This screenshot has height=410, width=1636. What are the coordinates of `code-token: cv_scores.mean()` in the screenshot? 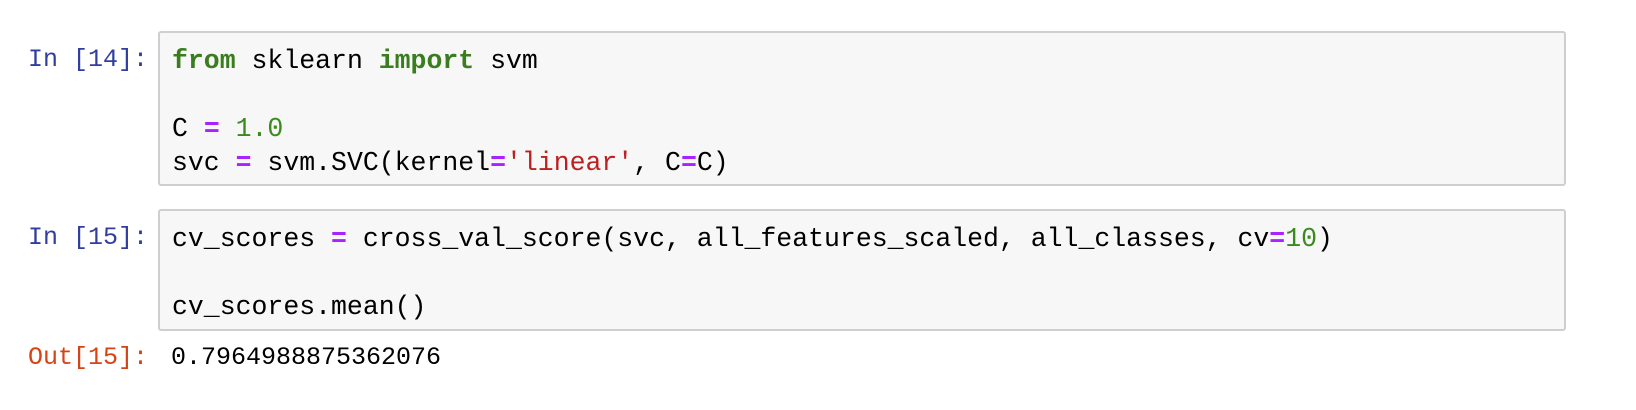 It's located at (299, 307).